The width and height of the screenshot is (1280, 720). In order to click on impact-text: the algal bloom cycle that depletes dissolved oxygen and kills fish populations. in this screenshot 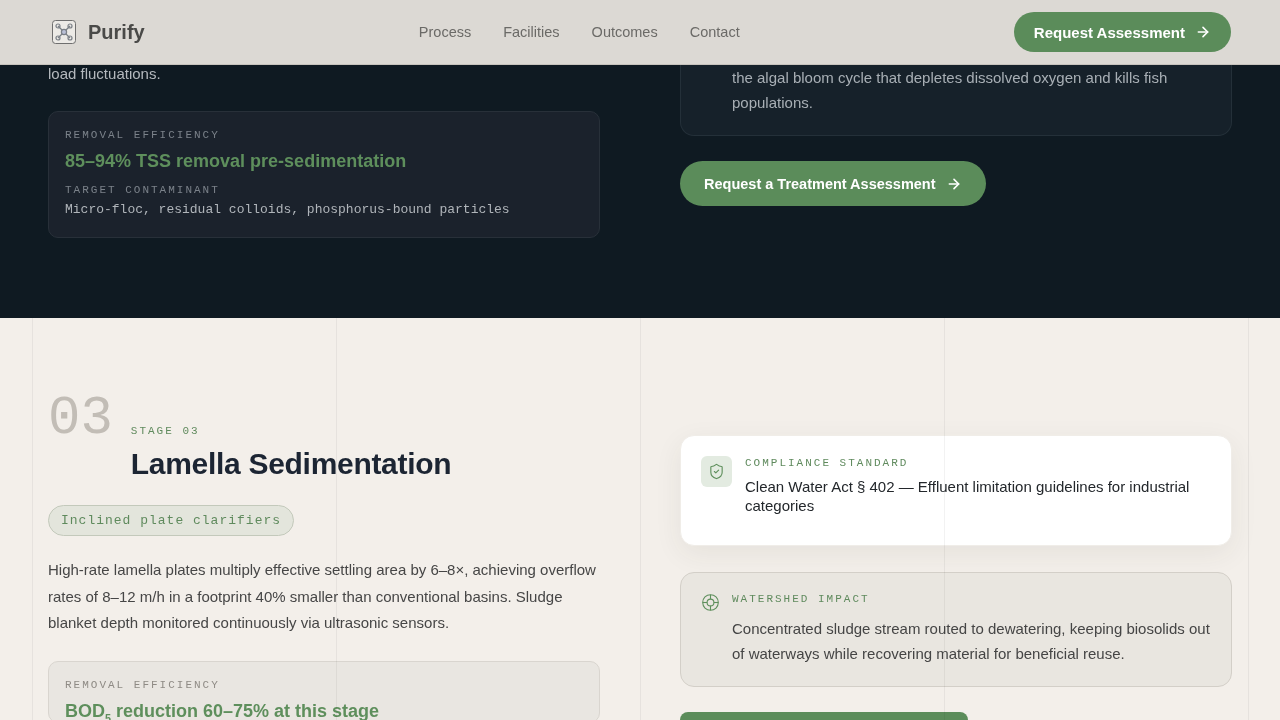, I will do `click(950, 90)`.